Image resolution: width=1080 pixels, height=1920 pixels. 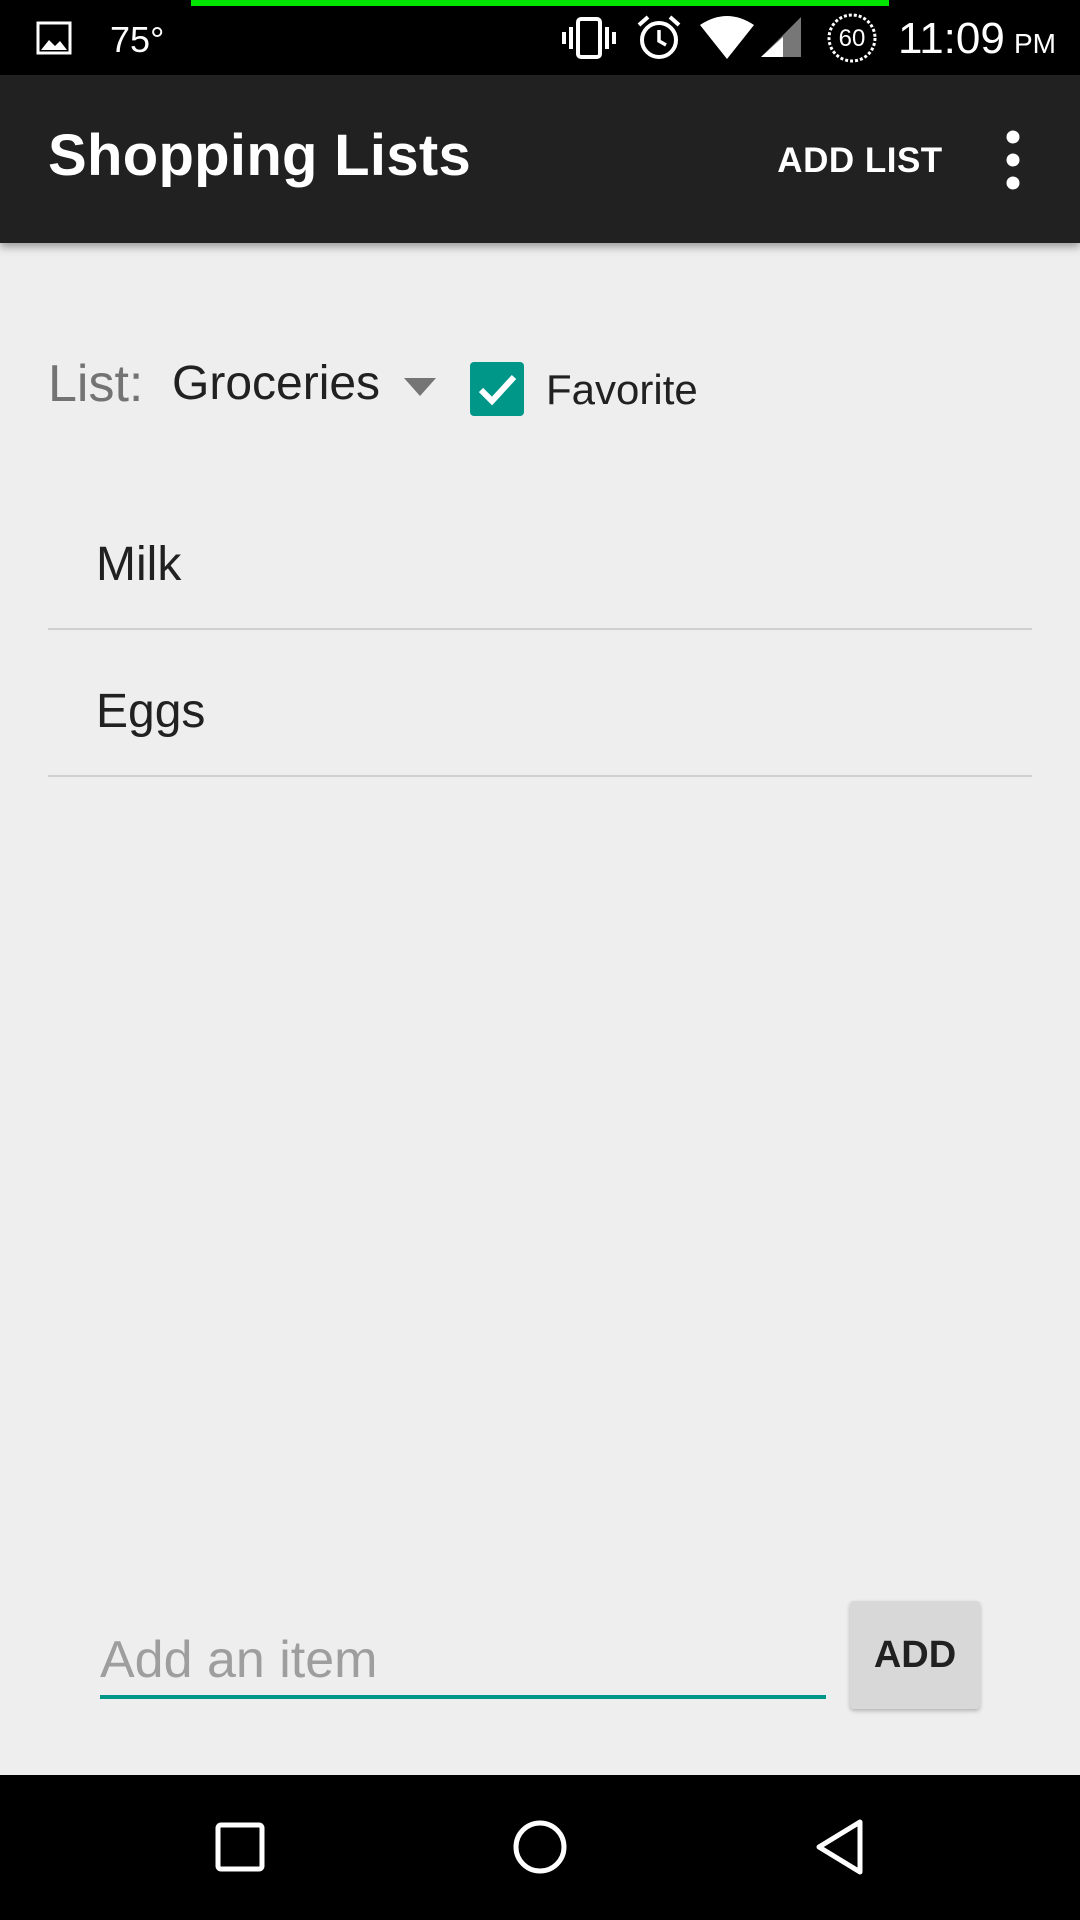 What do you see at coordinates (915, 1655) in the screenshot?
I see `add-item-button: ADD` at bounding box center [915, 1655].